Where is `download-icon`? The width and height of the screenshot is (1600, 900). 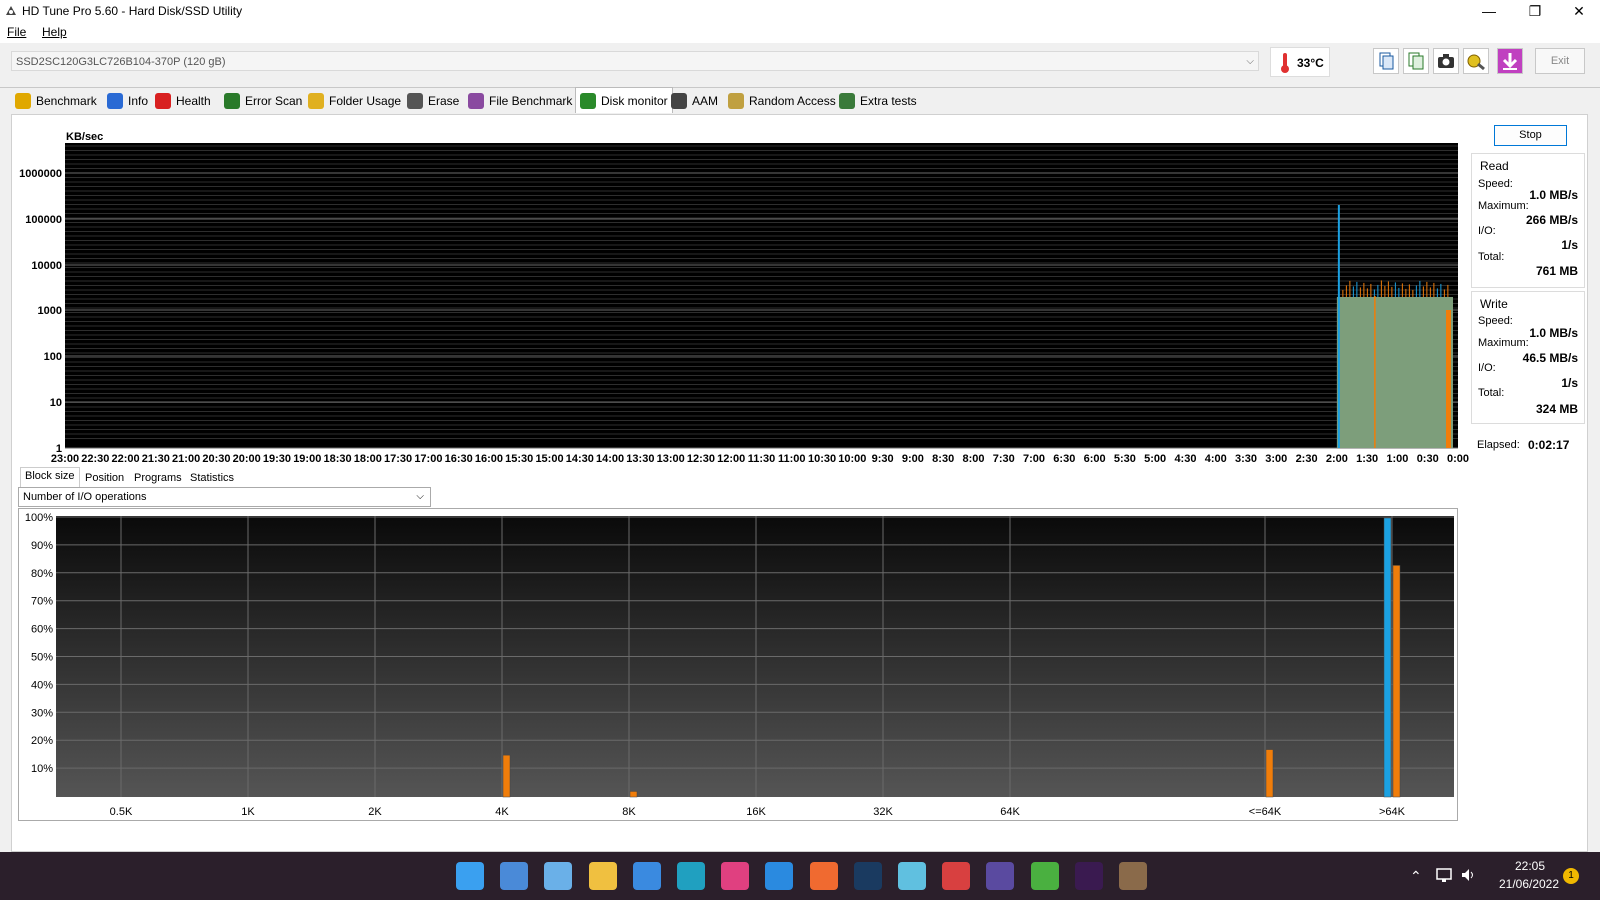
download-icon is located at coordinates (1510, 61).